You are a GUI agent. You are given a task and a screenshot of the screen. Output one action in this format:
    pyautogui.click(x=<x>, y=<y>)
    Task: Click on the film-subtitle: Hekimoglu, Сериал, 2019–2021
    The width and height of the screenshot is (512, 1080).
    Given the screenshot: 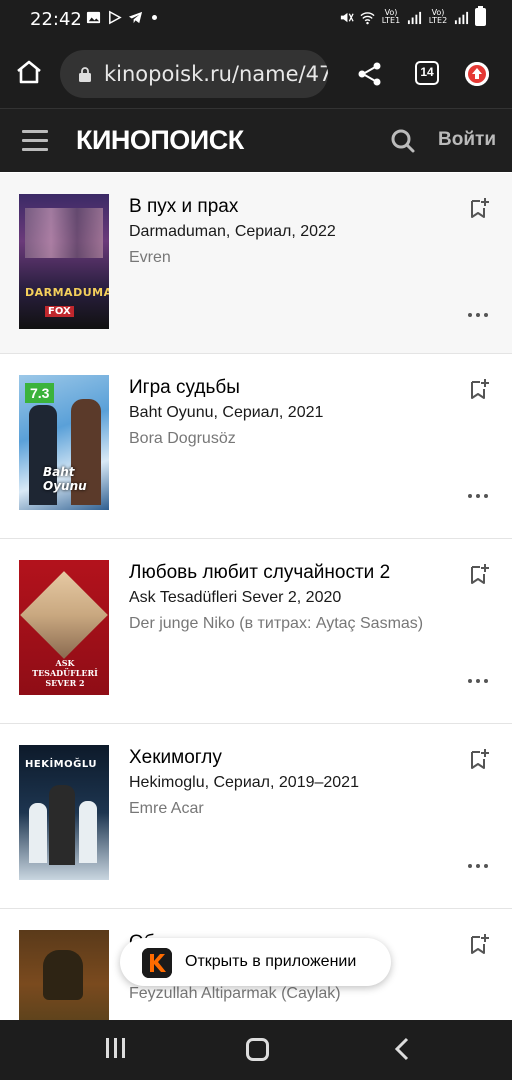 What is the action you would take?
    pyautogui.click(x=244, y=782)
    